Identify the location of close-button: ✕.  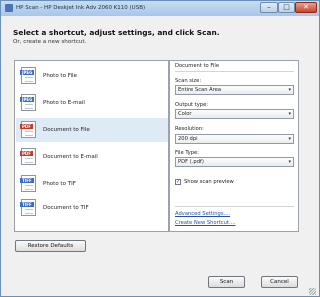
(306, 7).